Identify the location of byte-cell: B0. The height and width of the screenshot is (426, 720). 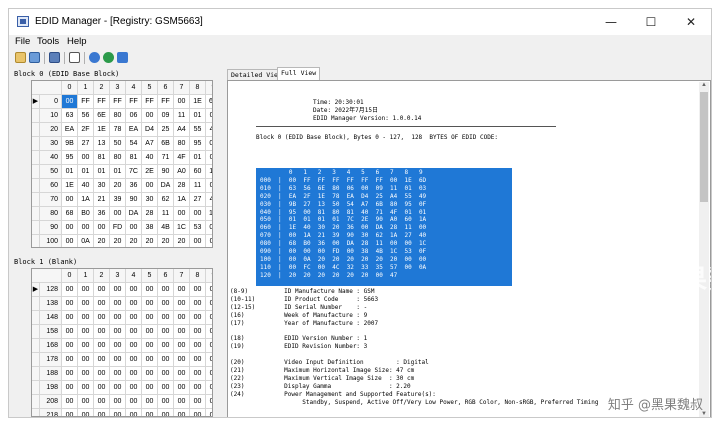
(86, 214).